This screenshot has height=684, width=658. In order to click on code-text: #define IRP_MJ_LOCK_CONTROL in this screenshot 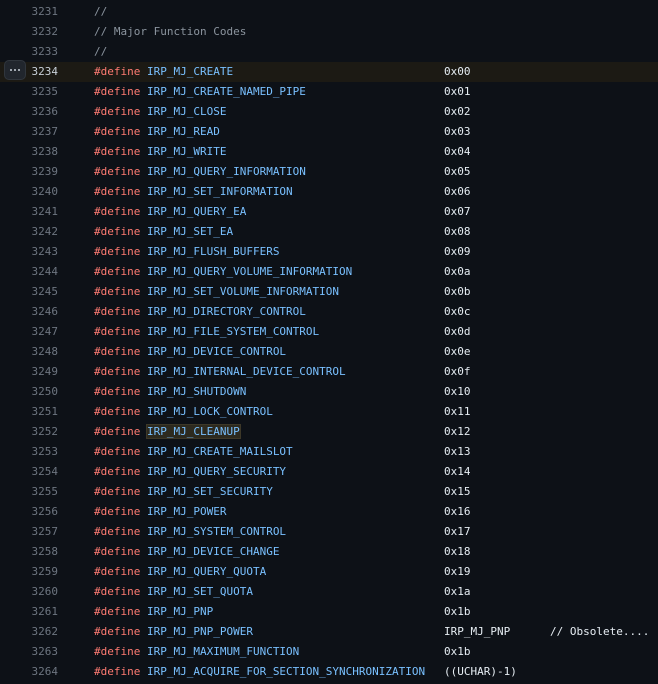, I will do `click(183, 412)`.